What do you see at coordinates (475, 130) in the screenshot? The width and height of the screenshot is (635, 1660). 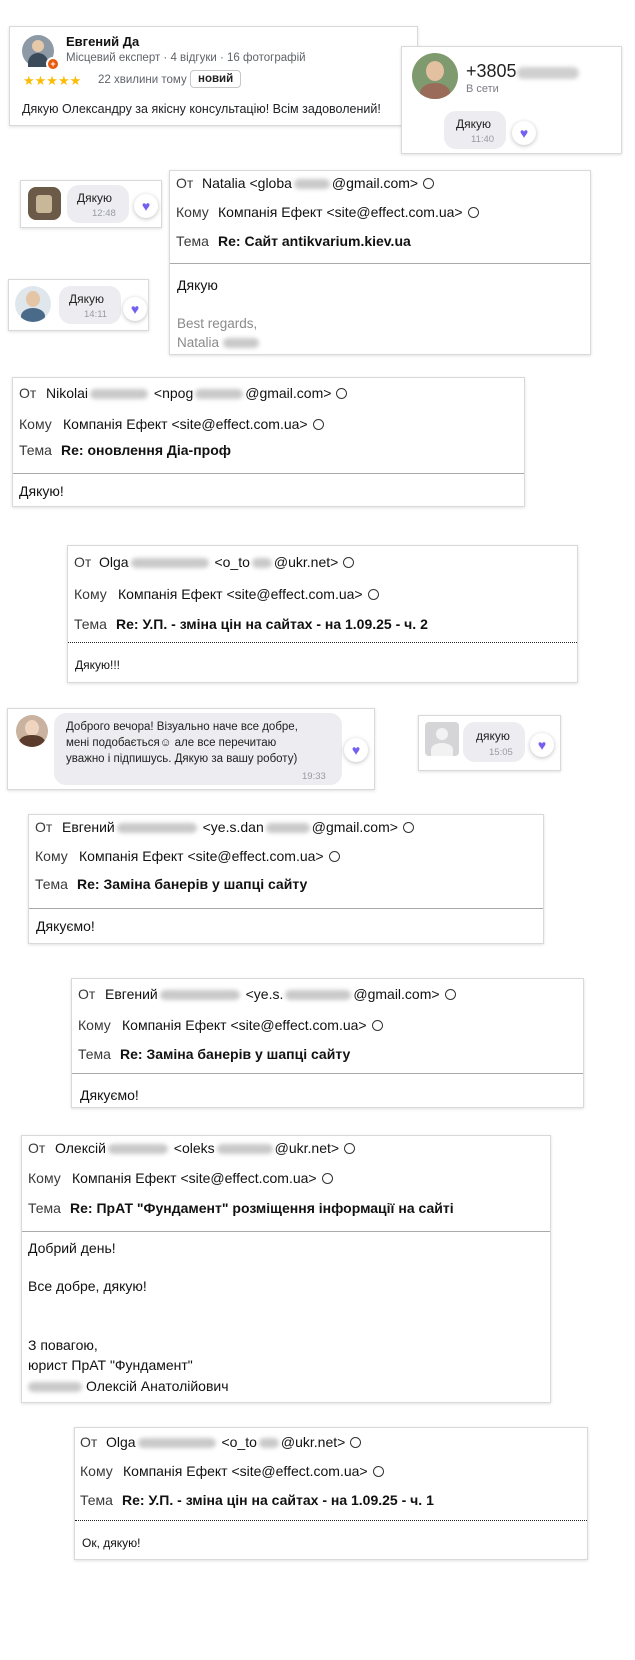 I see `message-bubble: Дякую 11:40` at bounding box center [475, 130].